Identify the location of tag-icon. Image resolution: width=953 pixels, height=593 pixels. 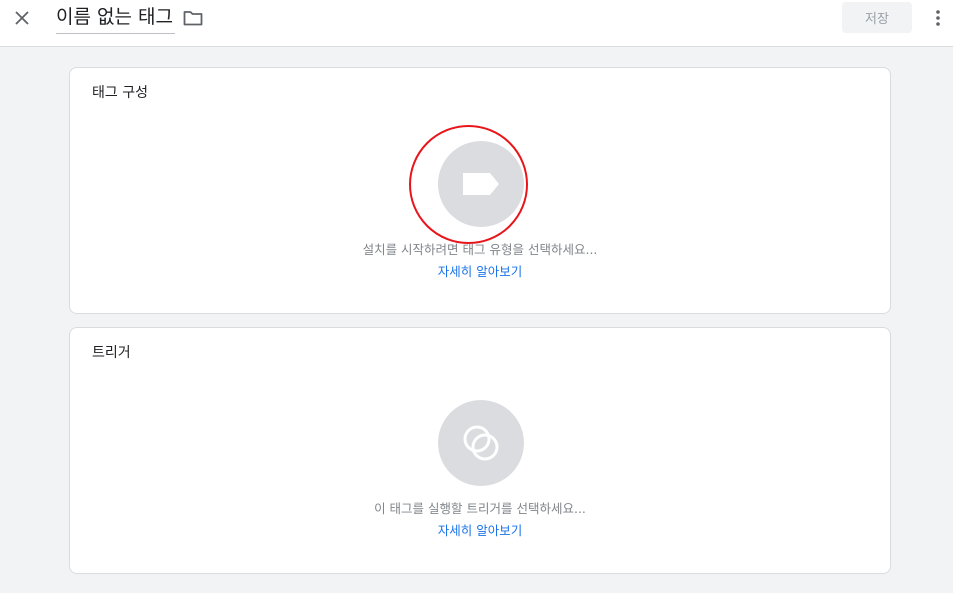
(481, 184).